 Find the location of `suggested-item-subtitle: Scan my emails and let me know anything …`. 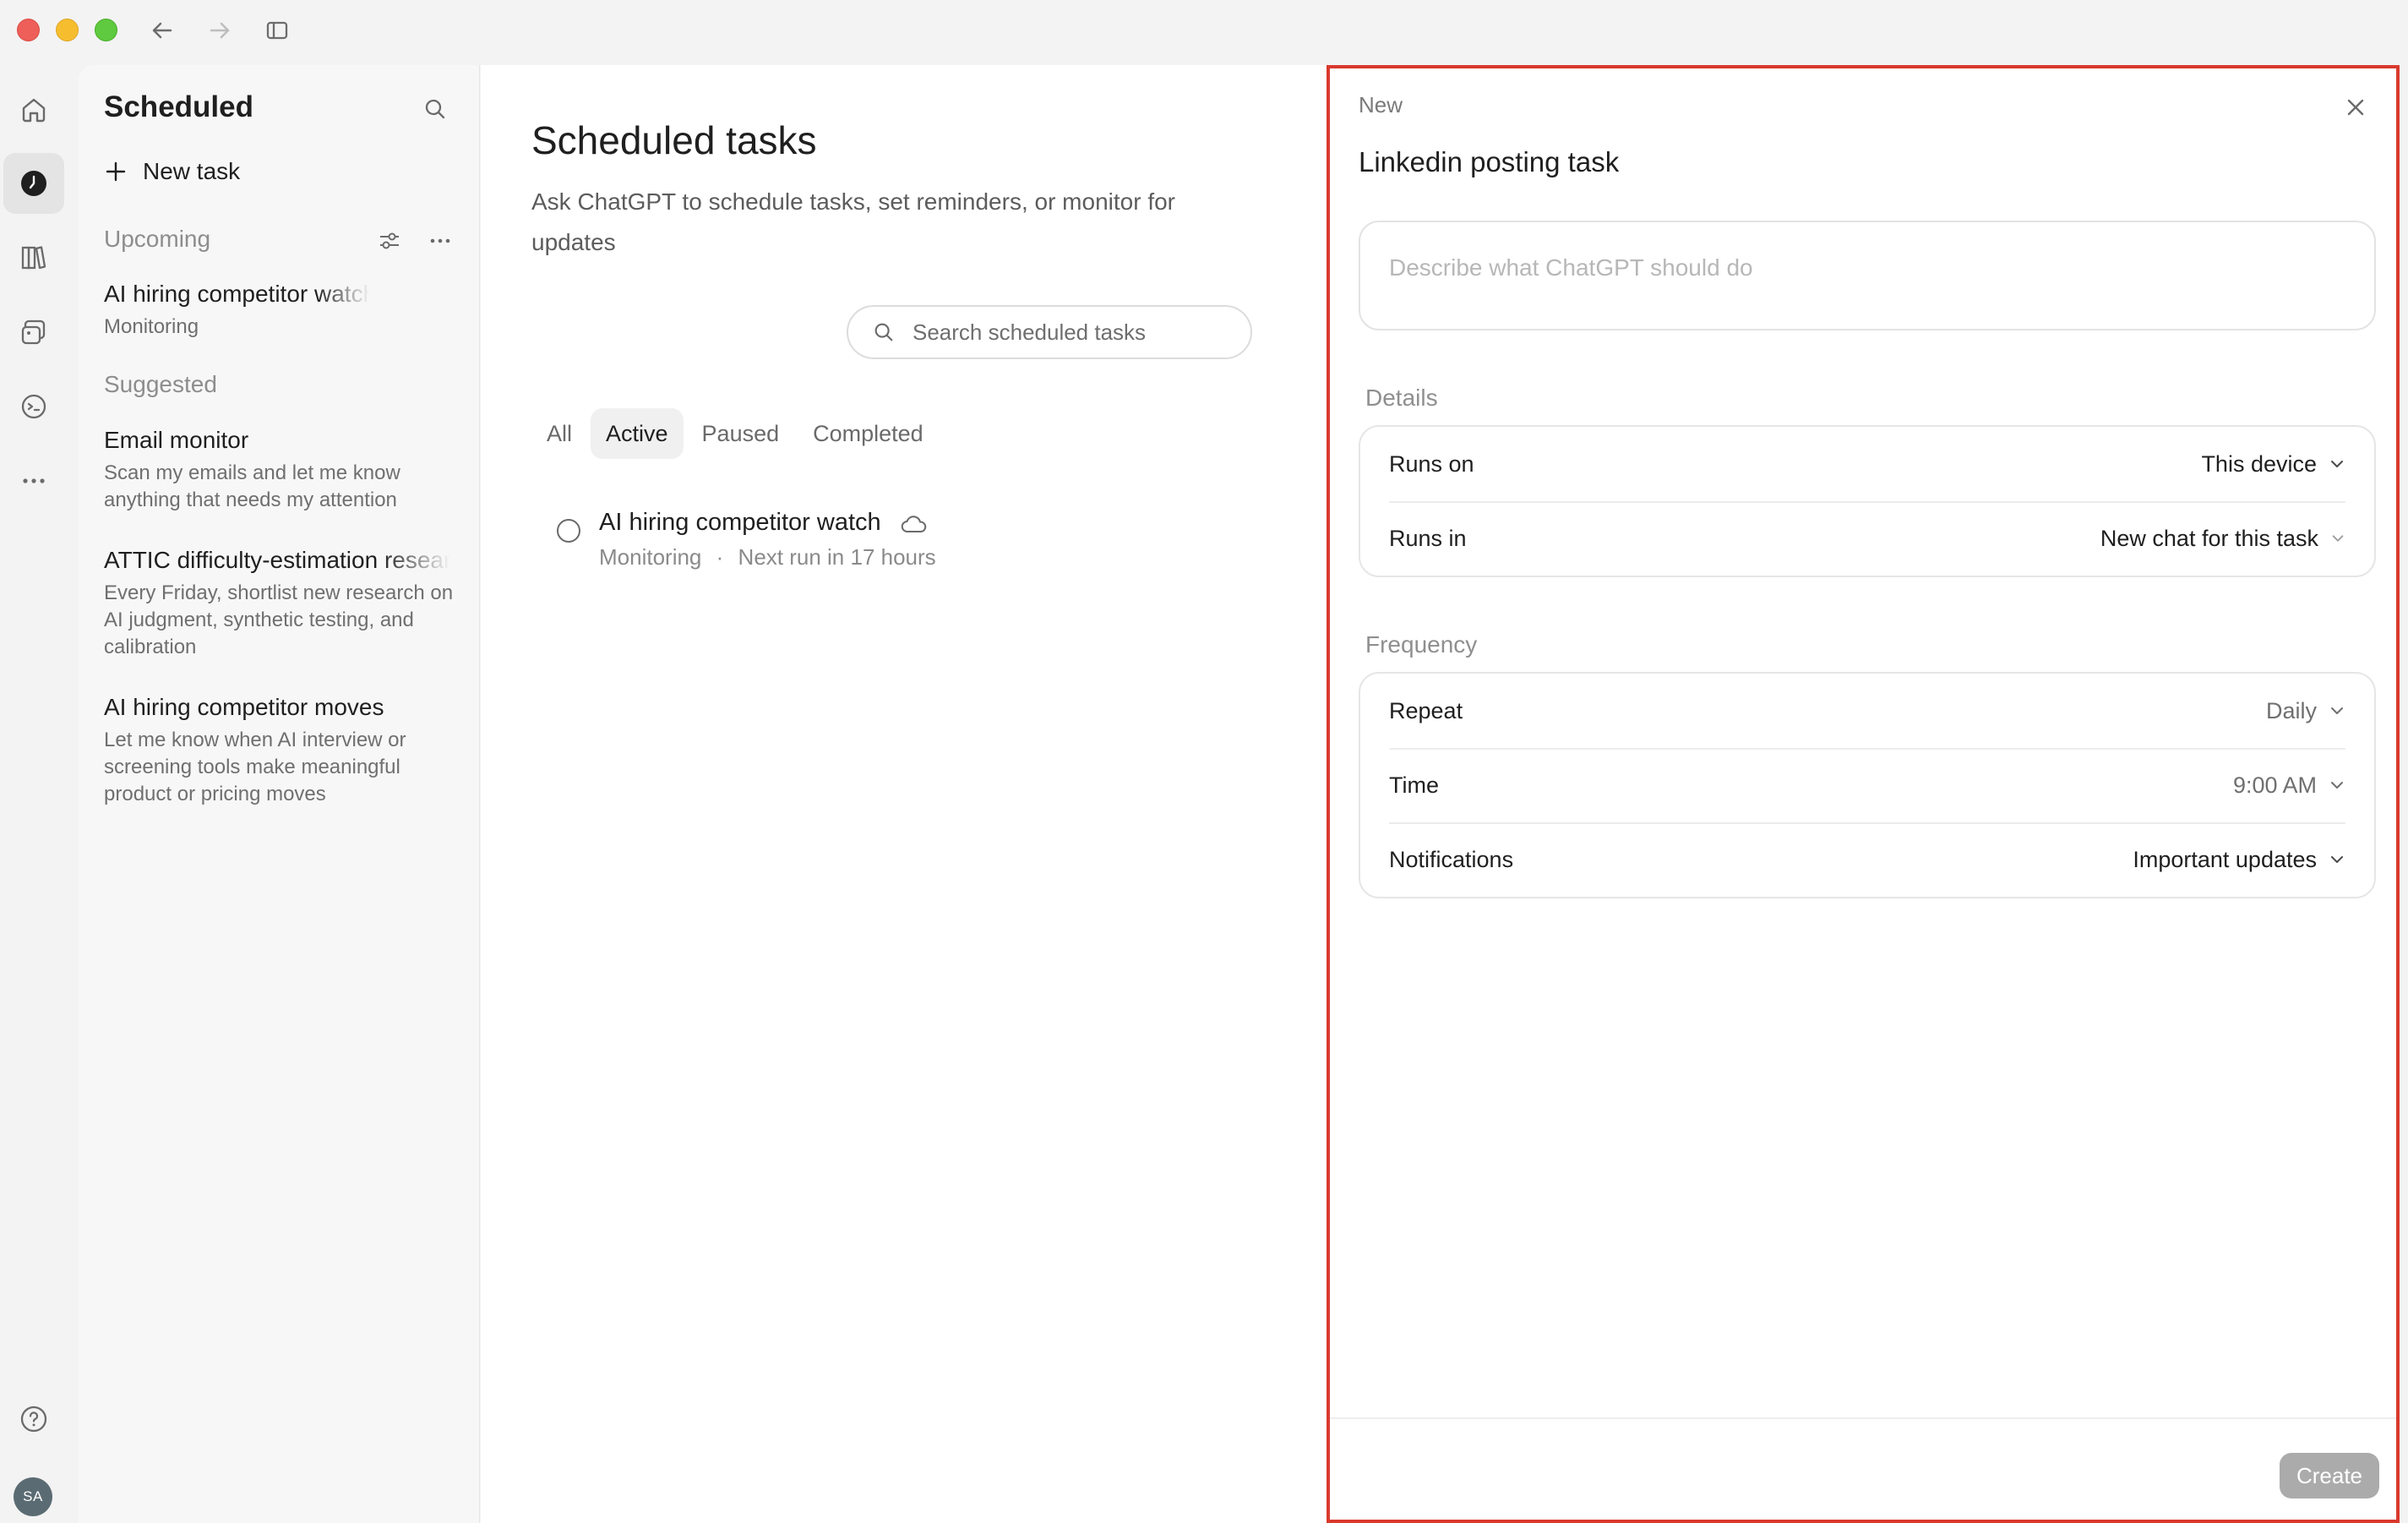

suggested-item-subtitle: Scan my emails and let me know anything … is located at coordinates (252, 486).